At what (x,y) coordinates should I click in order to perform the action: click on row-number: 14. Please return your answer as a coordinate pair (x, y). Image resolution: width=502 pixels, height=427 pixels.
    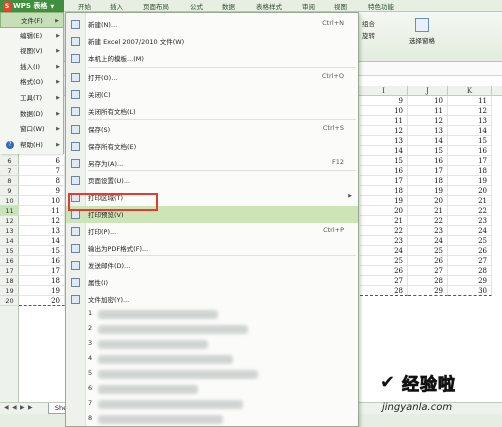
    Looking at the image, I should click on (9, 241).